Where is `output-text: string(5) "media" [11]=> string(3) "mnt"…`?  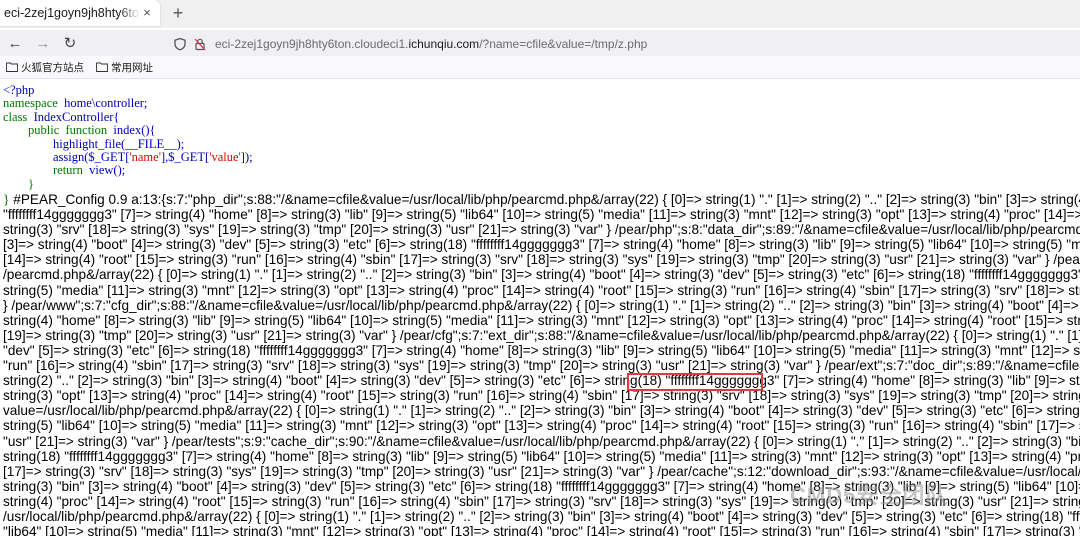
output-text: string(5) "media" [11]=> string(3) "mnt"… is located at coordinates (541, 290).